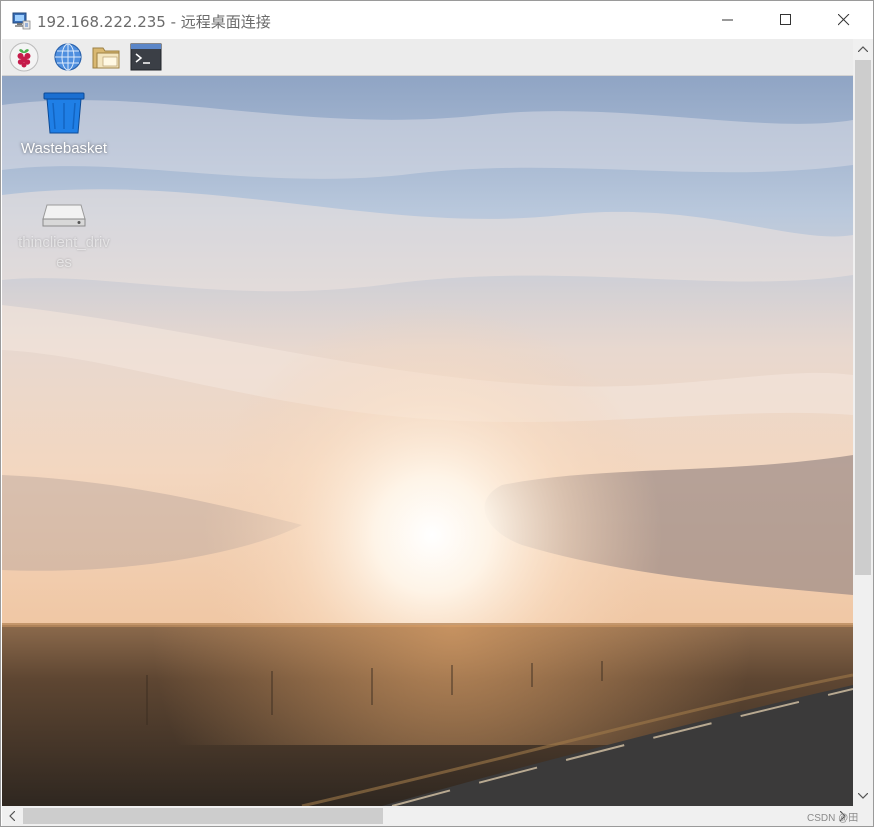 The image size is (874, 827). I want to click on close-button, so click(844, 20).